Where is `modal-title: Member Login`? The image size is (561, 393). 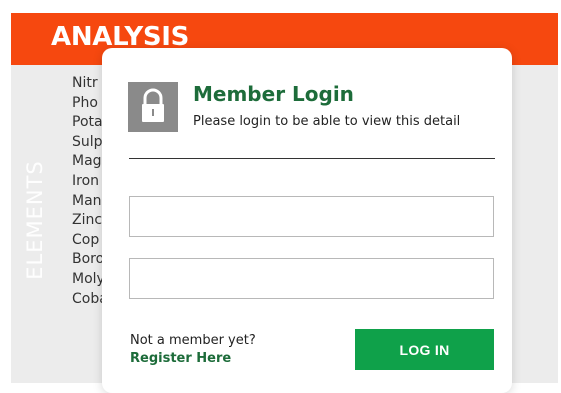 modal-title: Member Login is located at coordinates (273, 94).